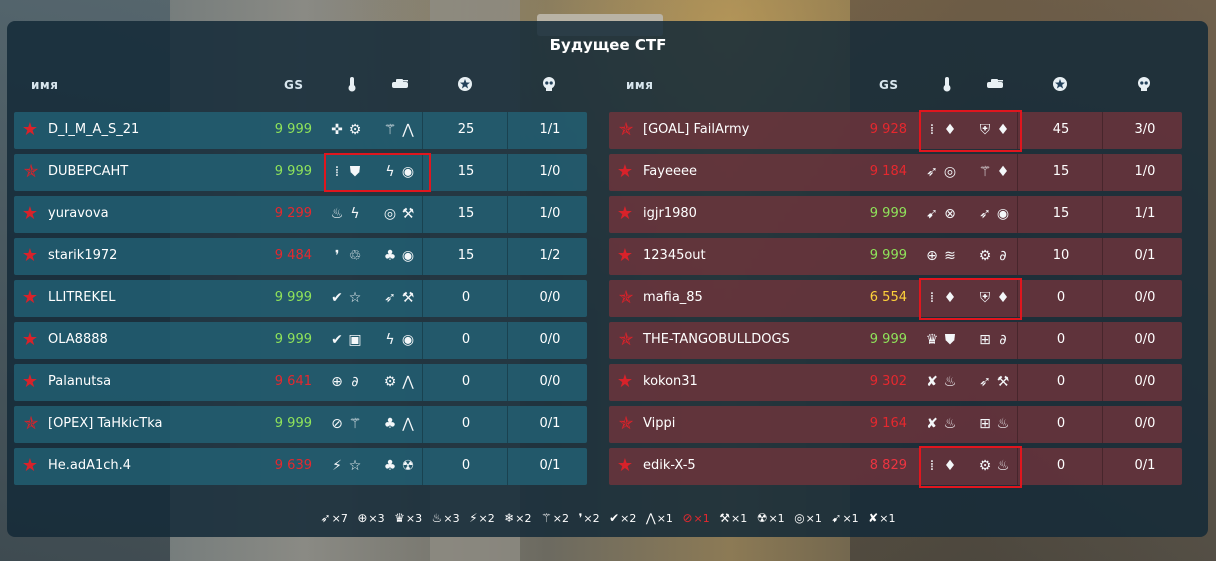 The image size is (1216, 561). What do you see at coordinates (390, 256) in the screenshot?
I see `mushroom-icon: ♣` at bounding box center [390, 256].